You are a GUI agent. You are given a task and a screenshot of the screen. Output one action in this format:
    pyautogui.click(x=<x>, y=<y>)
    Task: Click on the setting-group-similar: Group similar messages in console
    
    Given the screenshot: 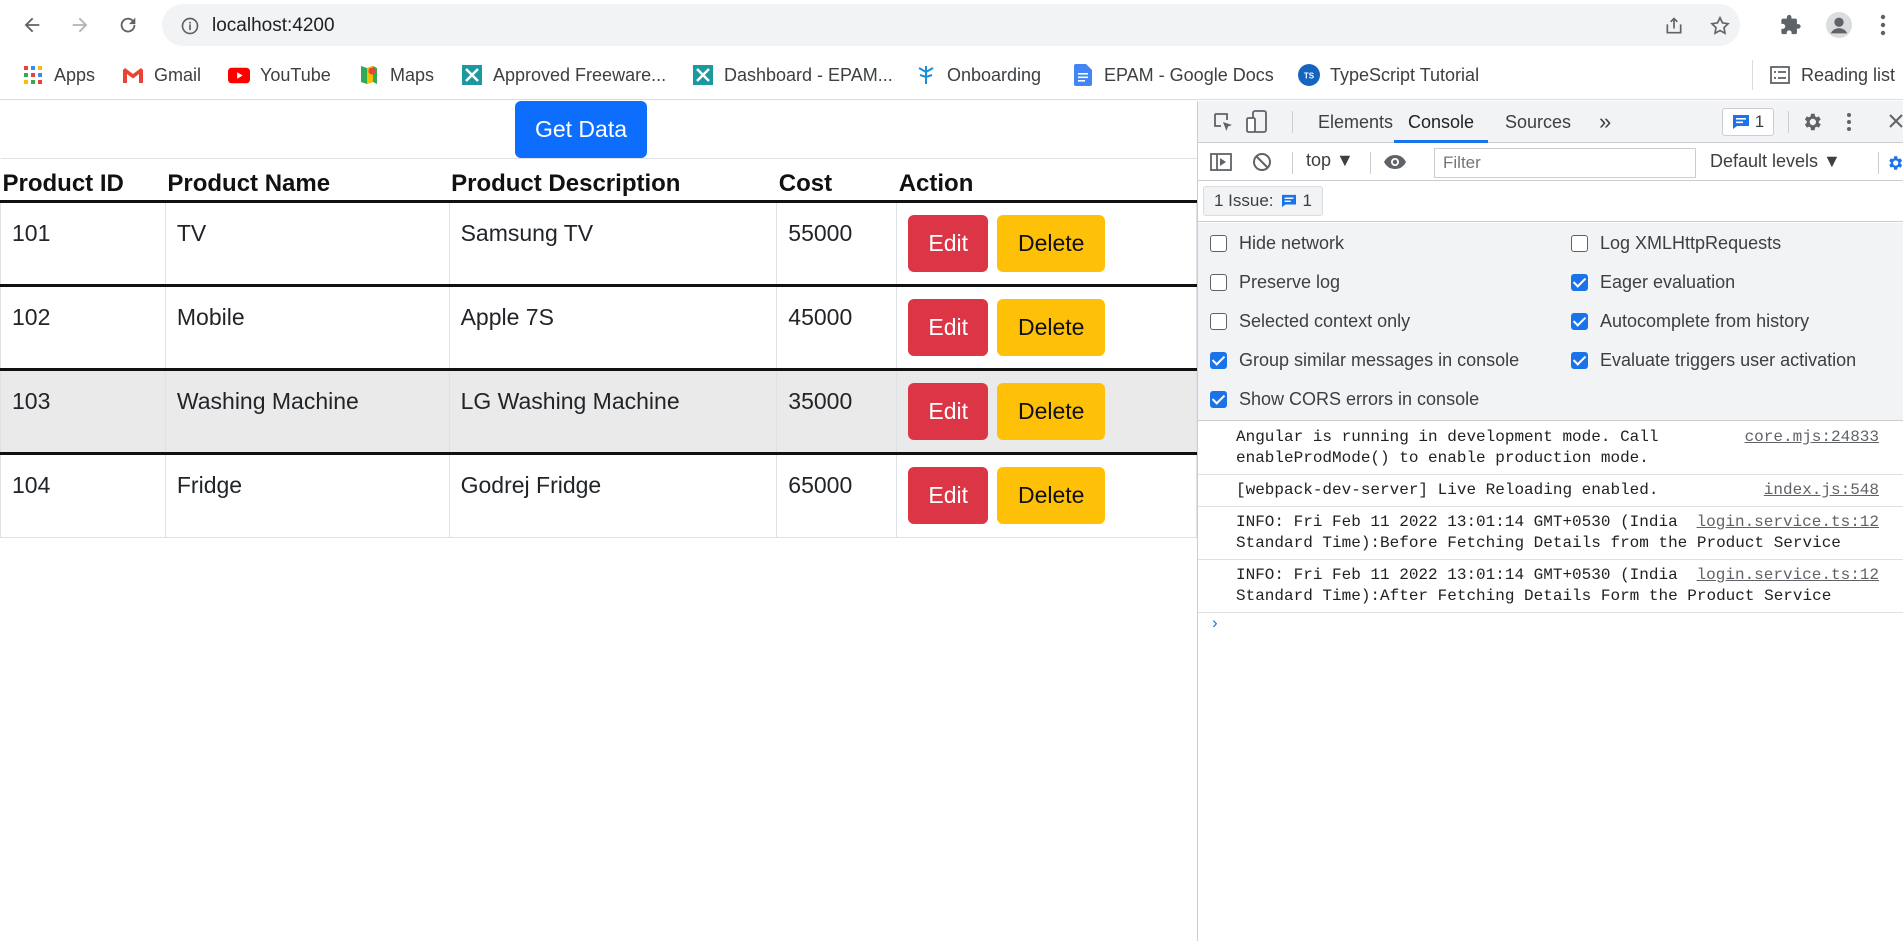 What is the action you would take?
    pyautogui.click(x=1364, y=360)
    